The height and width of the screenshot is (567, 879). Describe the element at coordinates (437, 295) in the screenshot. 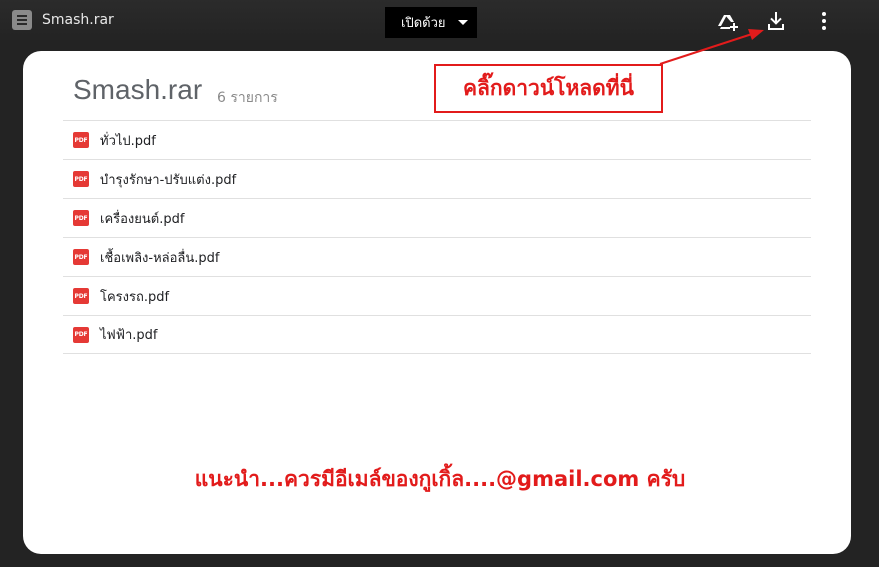

I see `file-row: PDF โครงรถ.pdf` at that location.